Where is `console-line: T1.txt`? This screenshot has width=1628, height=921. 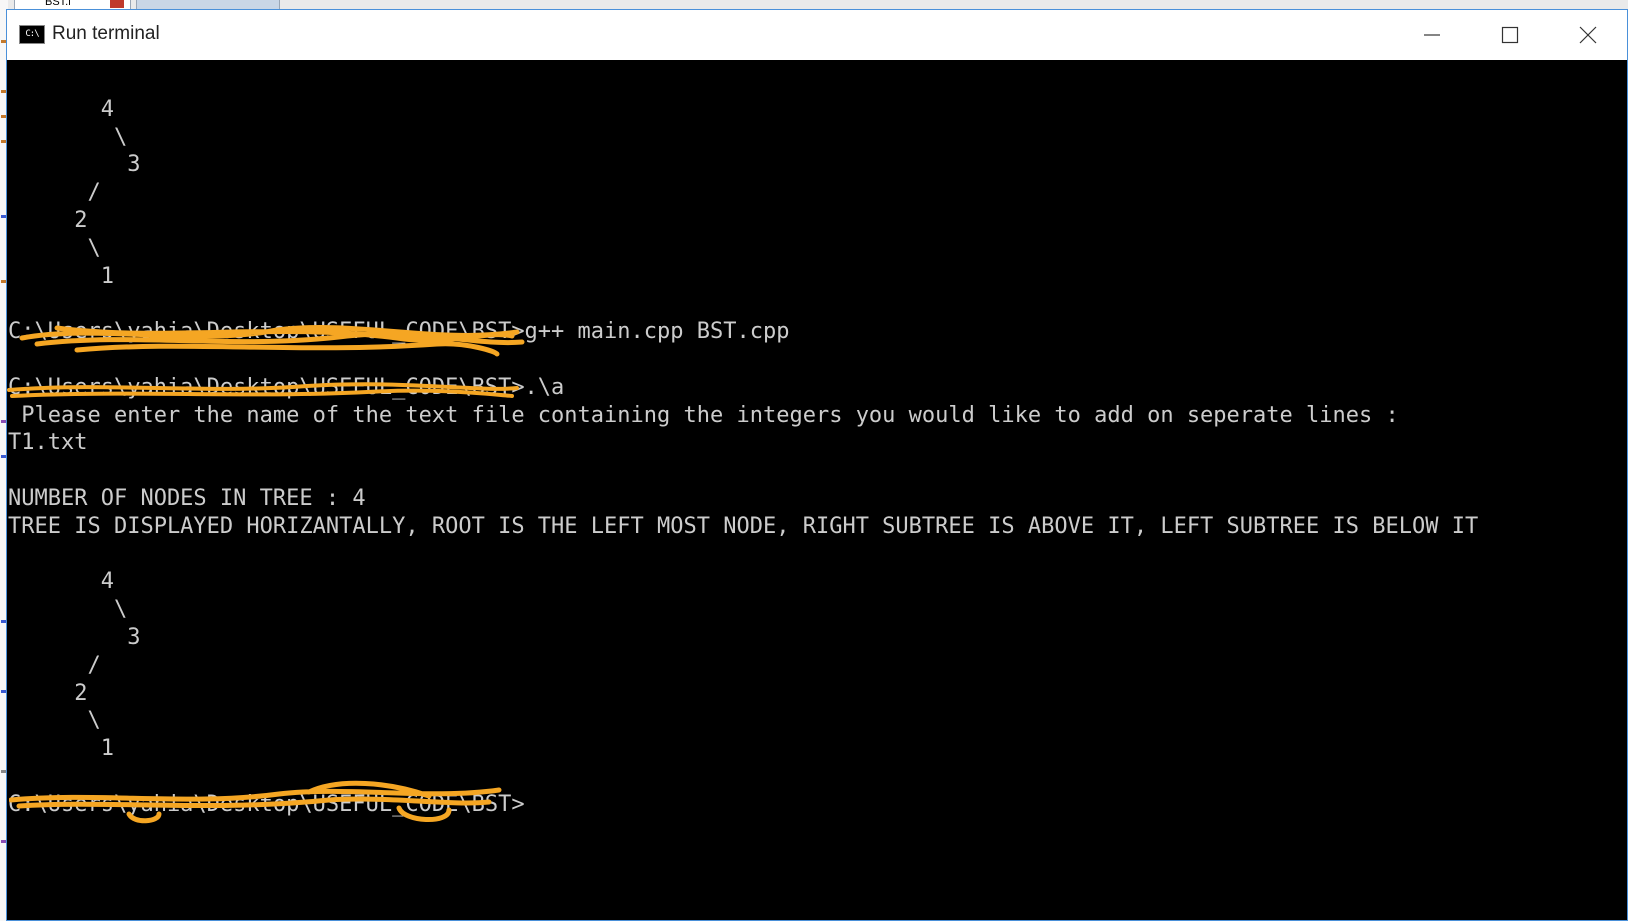 console-line: T1.txt is located at coordinates (48, 443).